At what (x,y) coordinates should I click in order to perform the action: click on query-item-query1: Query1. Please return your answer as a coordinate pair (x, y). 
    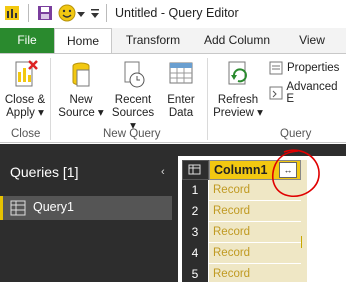
    Looking at the image, I should click on (86, 208).